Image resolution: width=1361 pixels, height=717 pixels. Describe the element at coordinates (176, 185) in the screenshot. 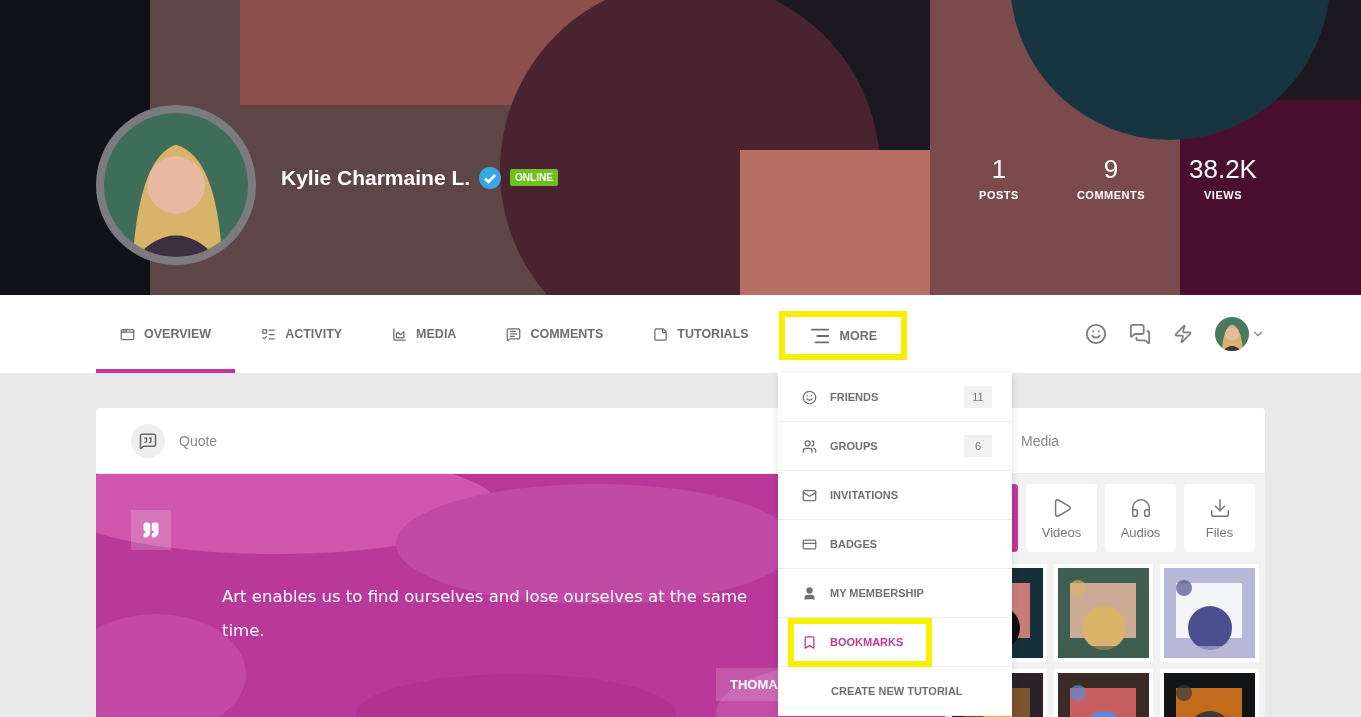

I see `avatar` at that location.